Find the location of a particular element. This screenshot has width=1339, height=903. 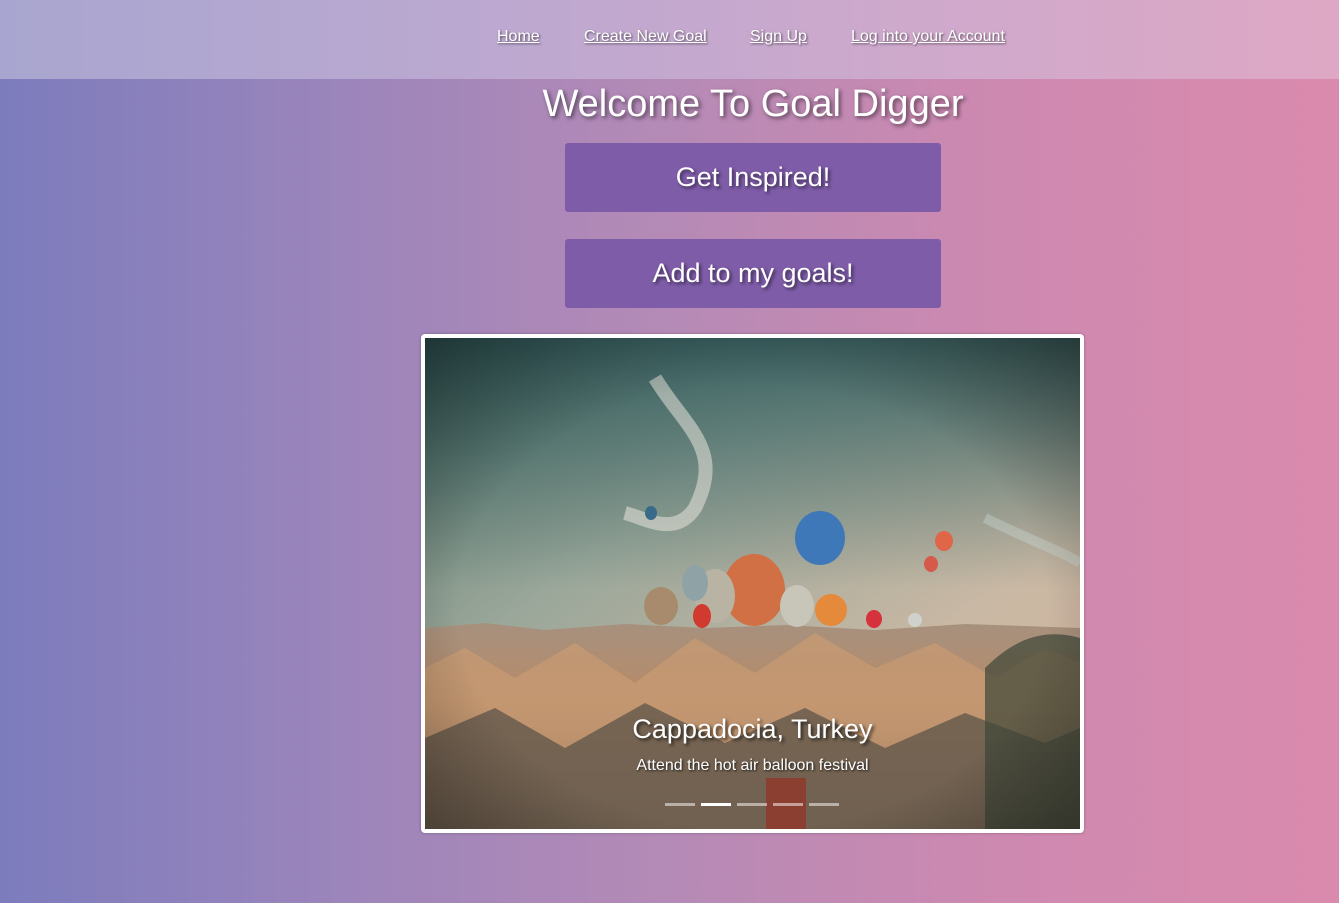

slide-caption-title: Cappadocia, Turkey is located at coordinates (752, 729).